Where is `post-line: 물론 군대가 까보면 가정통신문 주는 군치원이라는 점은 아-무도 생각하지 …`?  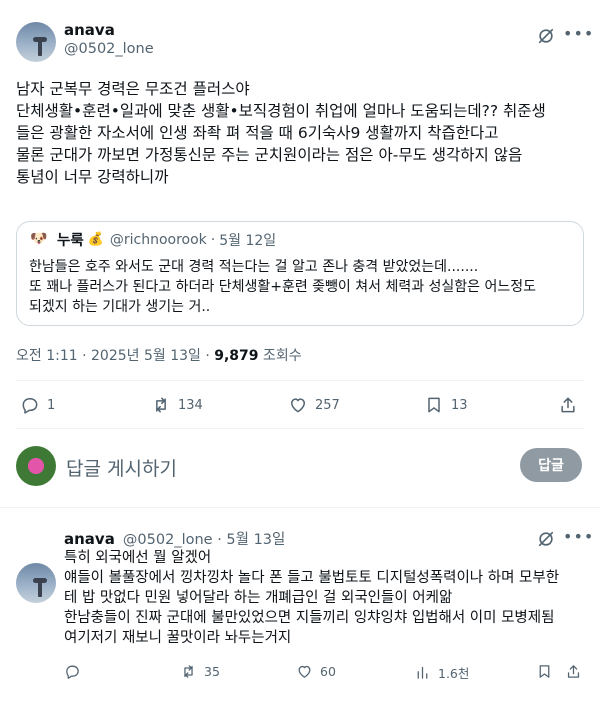 post-line: 물론 군대가 까보면 가정통신문 주는 군치원이라는 점은 아-무도 생각하지 … is located at coordinates (269, 155).